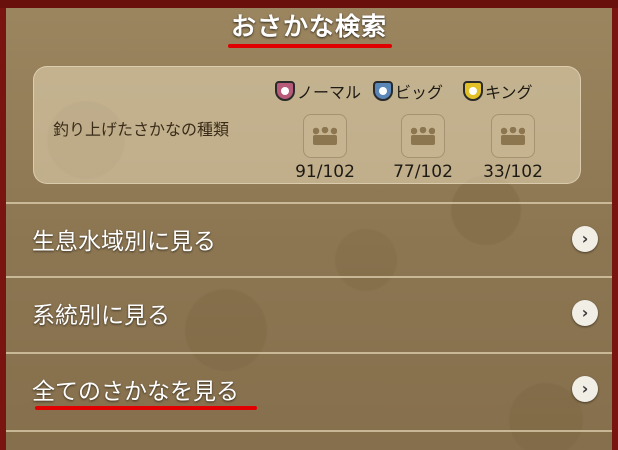  I want to click on menu-item-label: 全てのさかなを見る, so click(135, 392).